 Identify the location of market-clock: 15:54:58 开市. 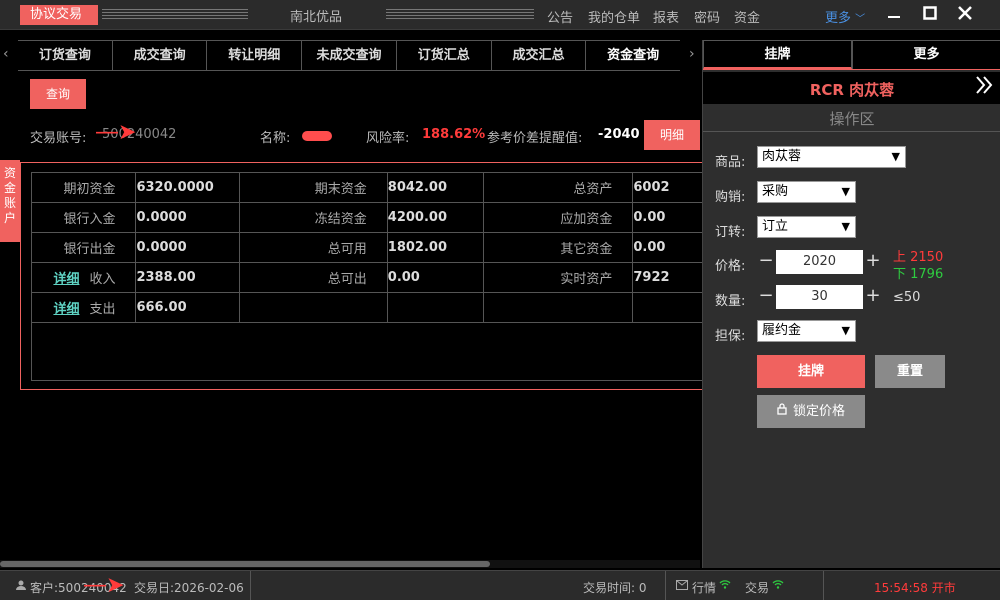
(915, 588).